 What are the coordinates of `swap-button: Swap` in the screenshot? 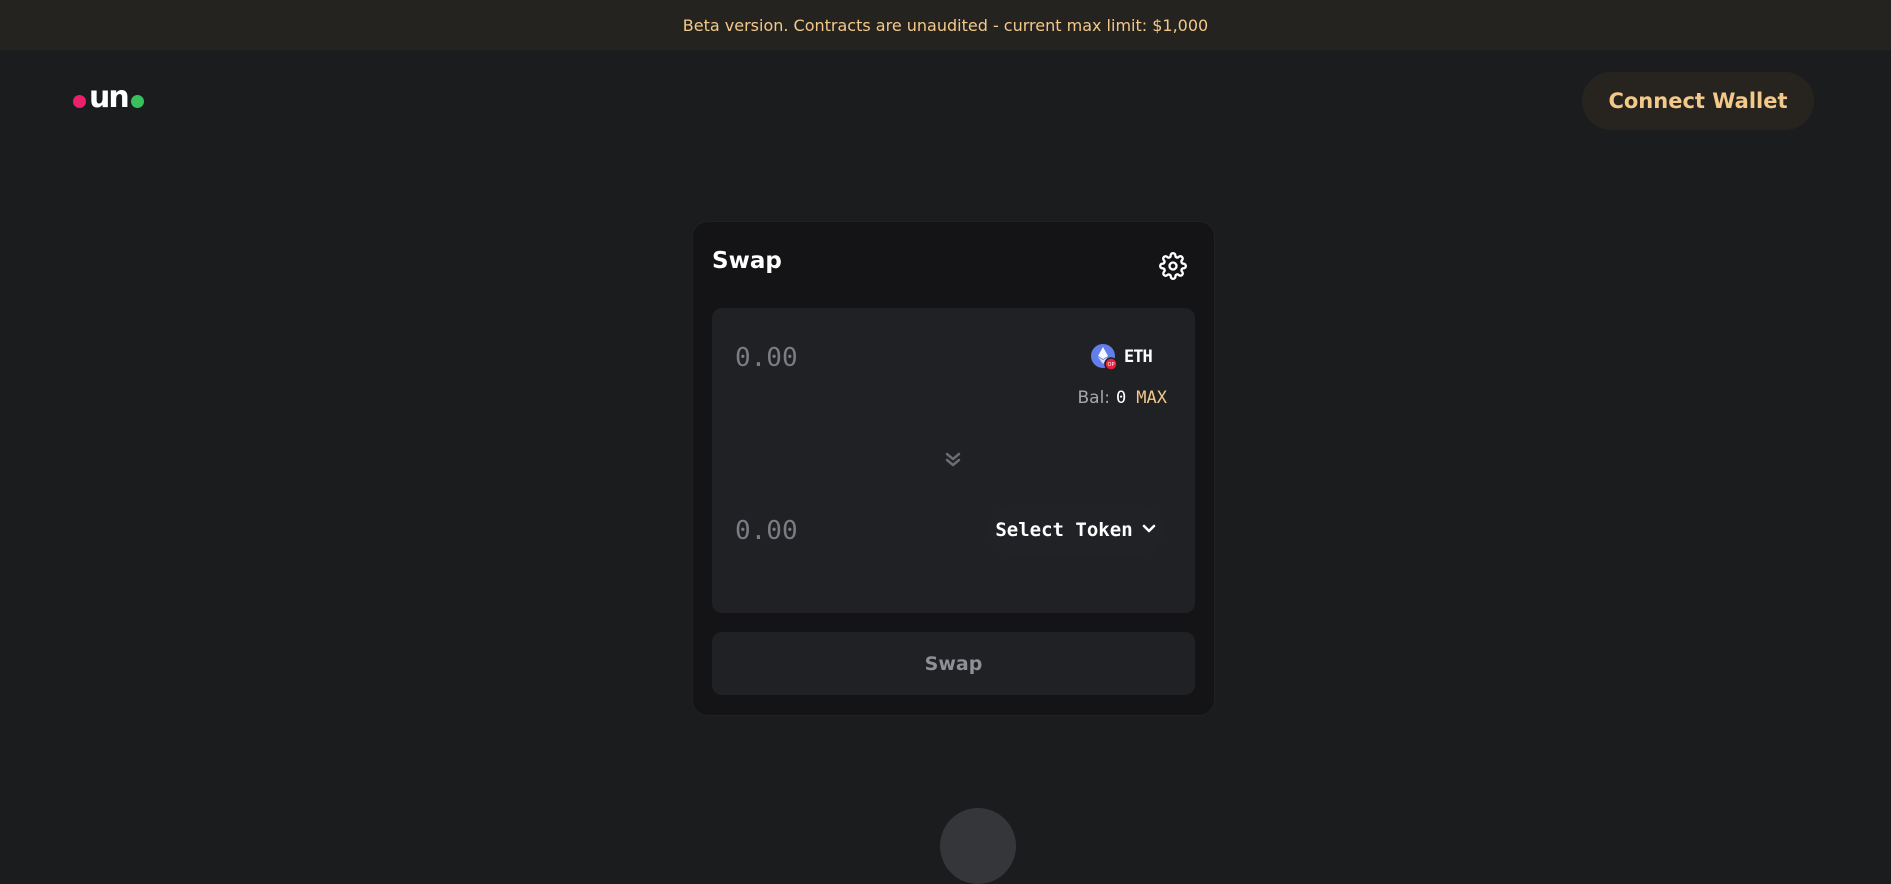 It's located at (953, 663).